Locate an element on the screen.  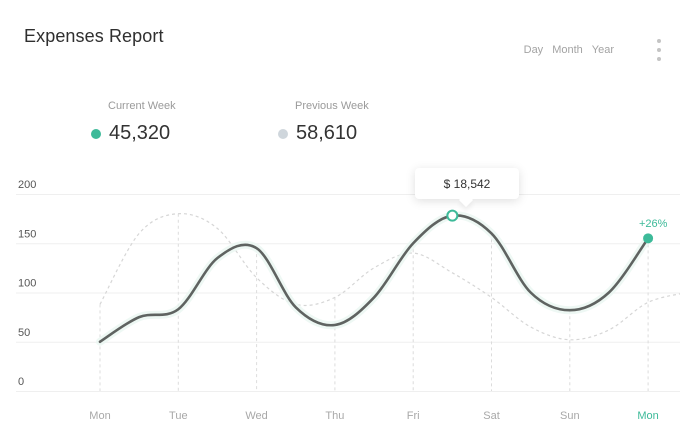
y-tick-label: 200 is located at coordinates (27, 185).